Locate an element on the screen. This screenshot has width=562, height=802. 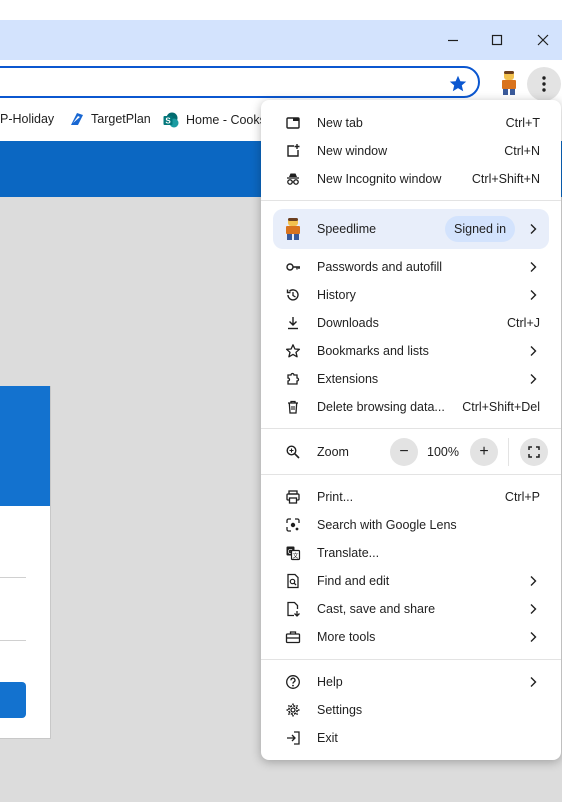
plus-icon: + is located at coordinates (484, 451).